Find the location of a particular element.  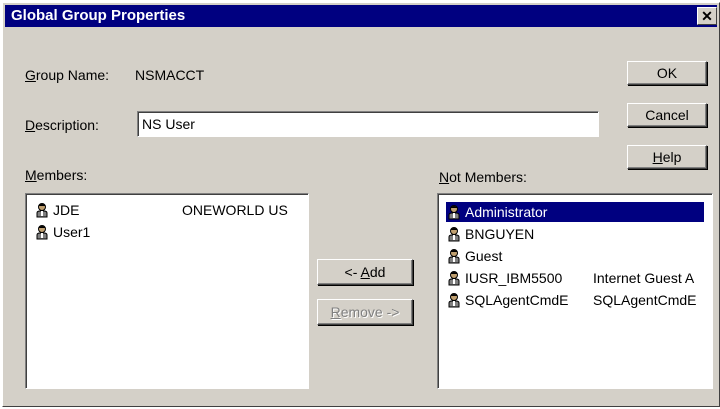

close-button: ✕ is located at coordinates (707, 16).